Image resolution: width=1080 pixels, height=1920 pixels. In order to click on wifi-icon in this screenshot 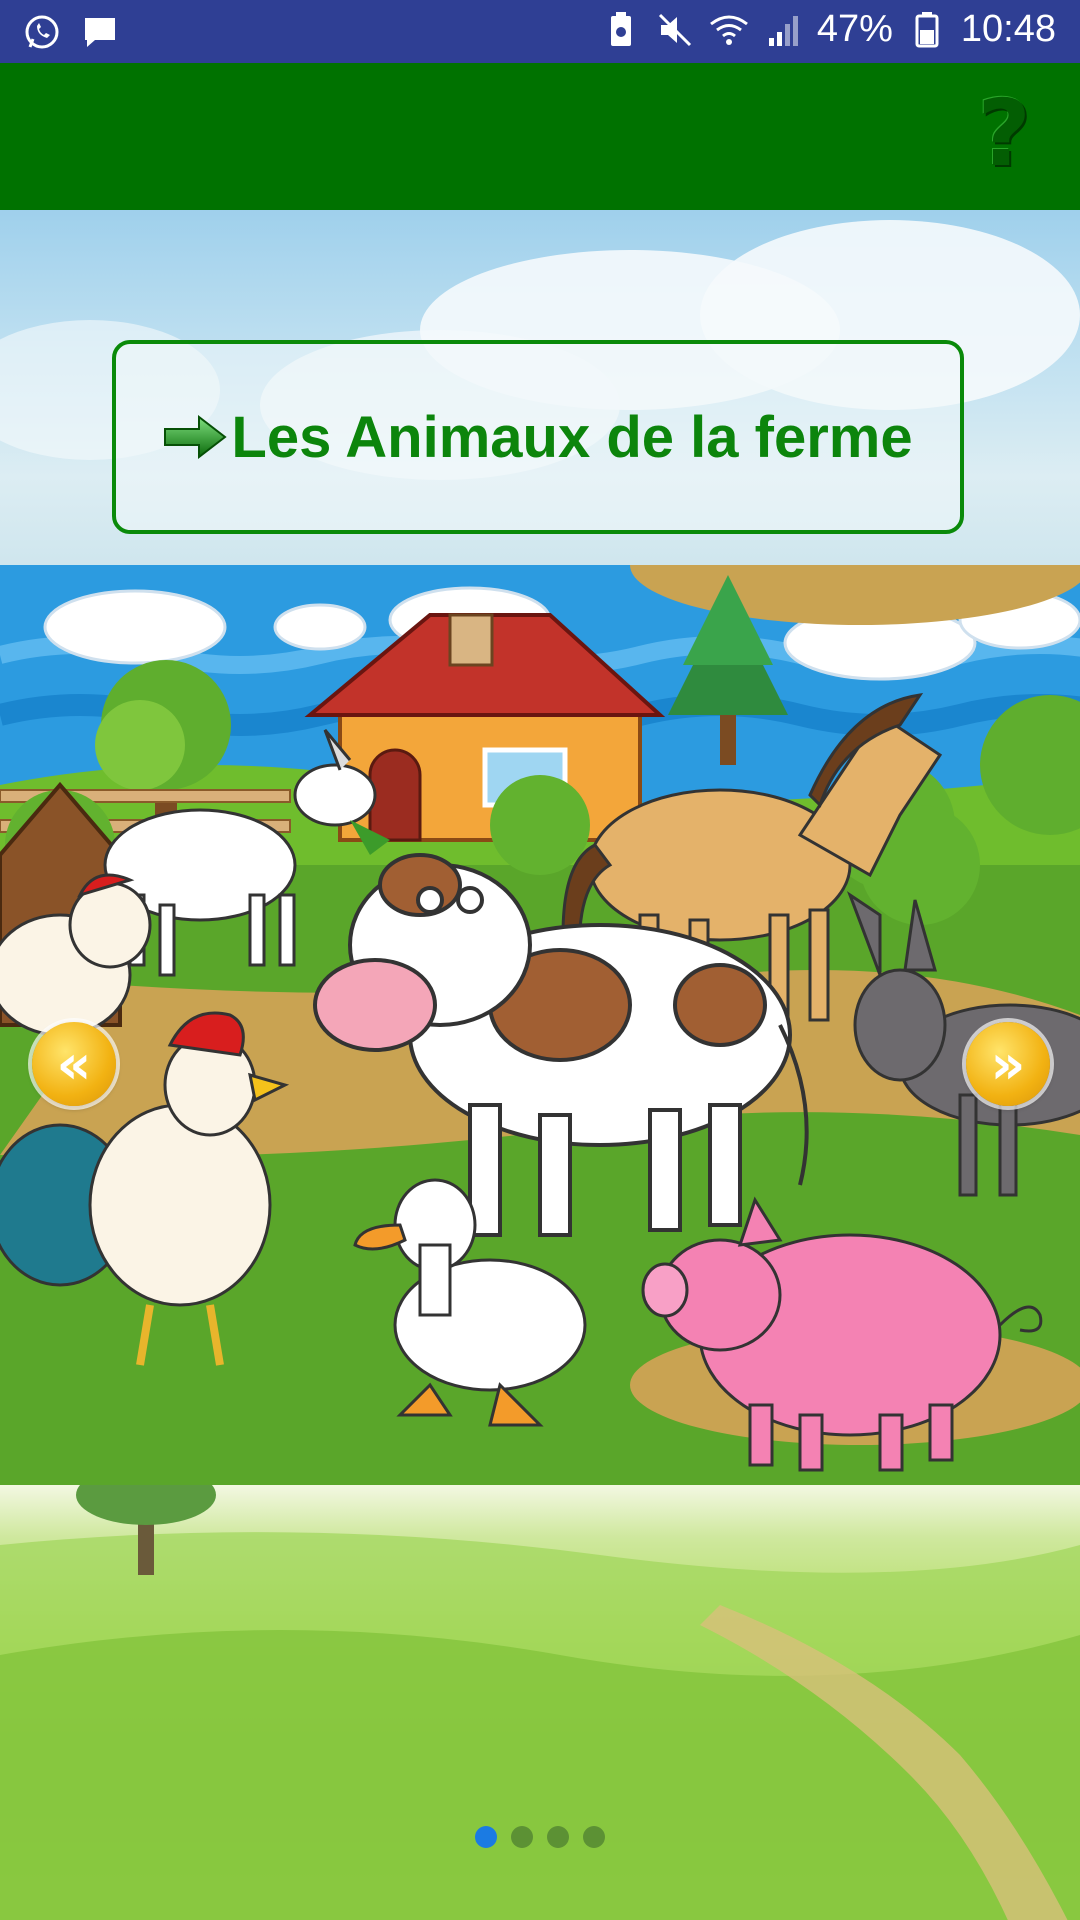, I will do `click(728, 30)`.